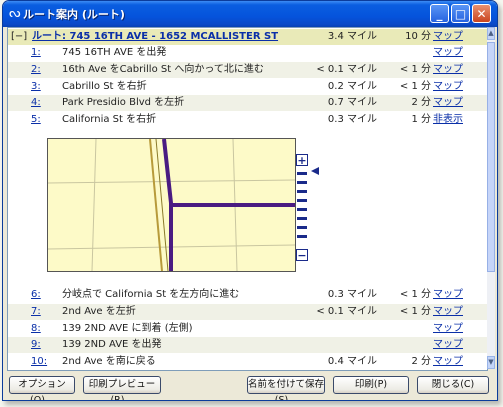 This screenshot has width=503, height=407. What do you see at coordinates (491, 33) in the screenshot?
I see `scroll-up-icon: ▲` at bounding box center [491, 33].